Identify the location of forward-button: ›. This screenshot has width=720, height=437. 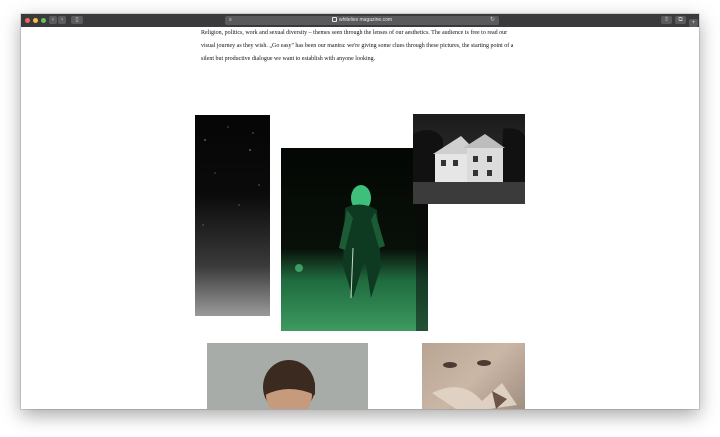
(62, 20).